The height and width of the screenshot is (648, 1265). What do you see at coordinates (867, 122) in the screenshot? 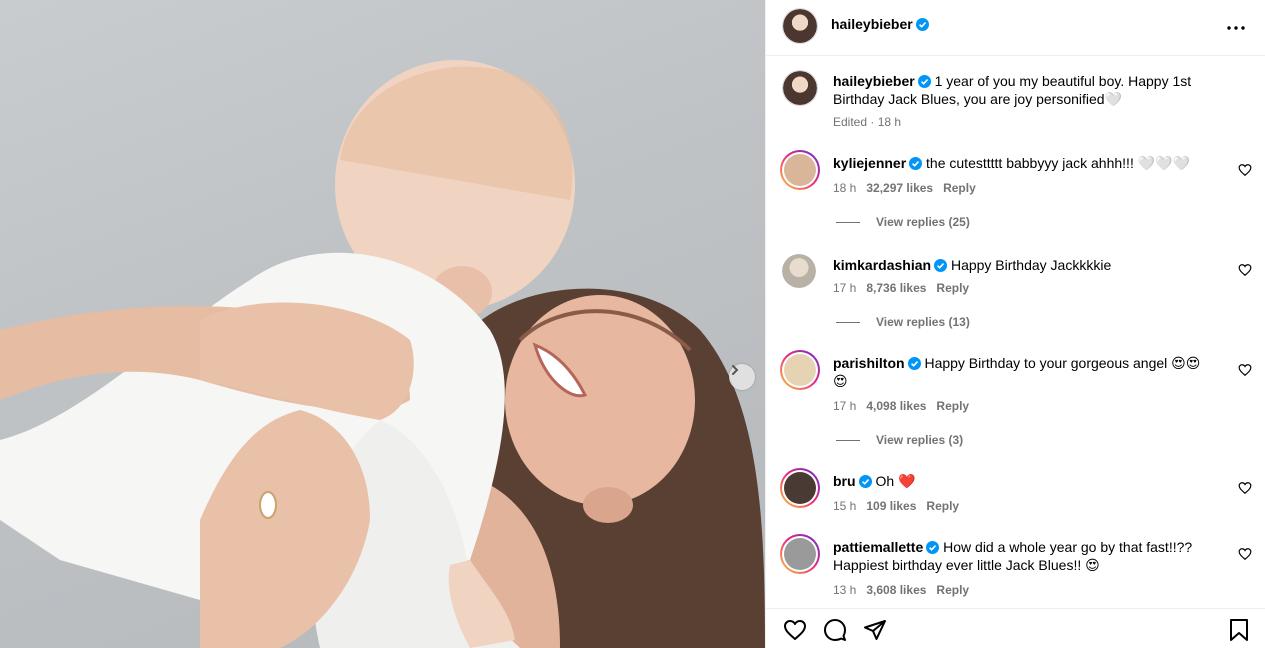
I see `caption-meta: Edited · 18 h` at bounding box center [867, 122].